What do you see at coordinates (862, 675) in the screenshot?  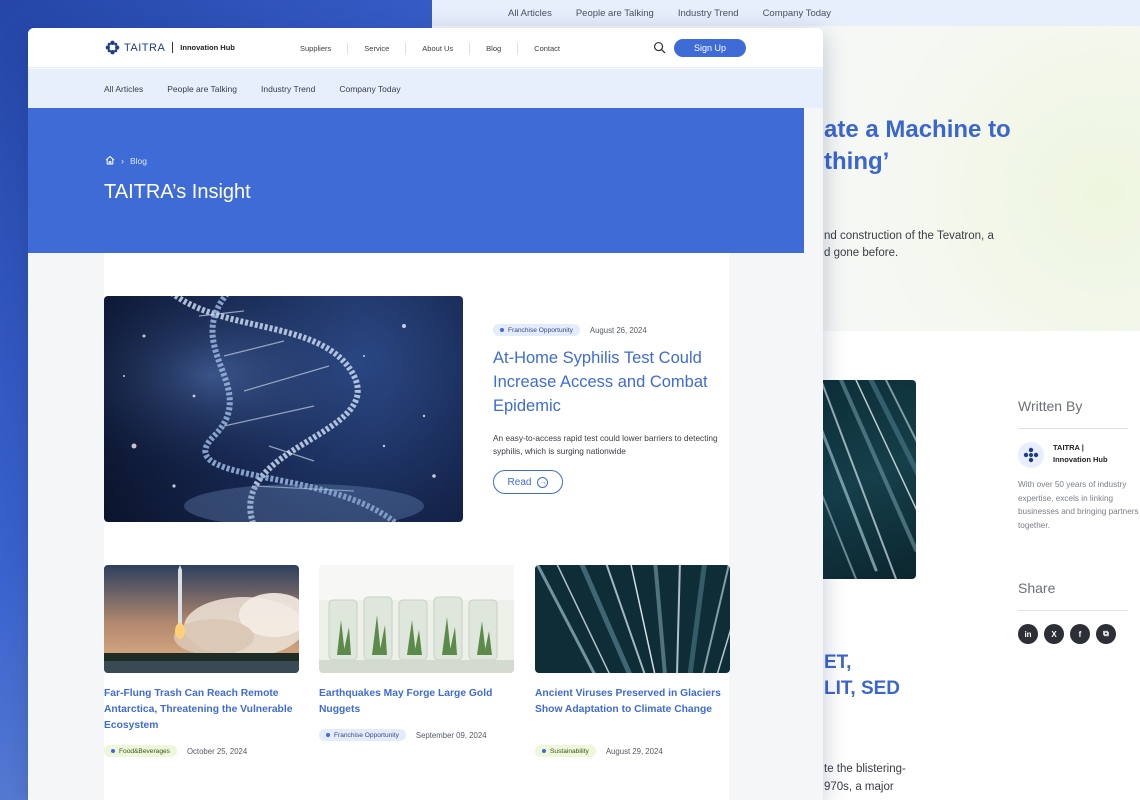 I see `background-section-heading: ET, LIT, SED` at bounding box center [862, 675].